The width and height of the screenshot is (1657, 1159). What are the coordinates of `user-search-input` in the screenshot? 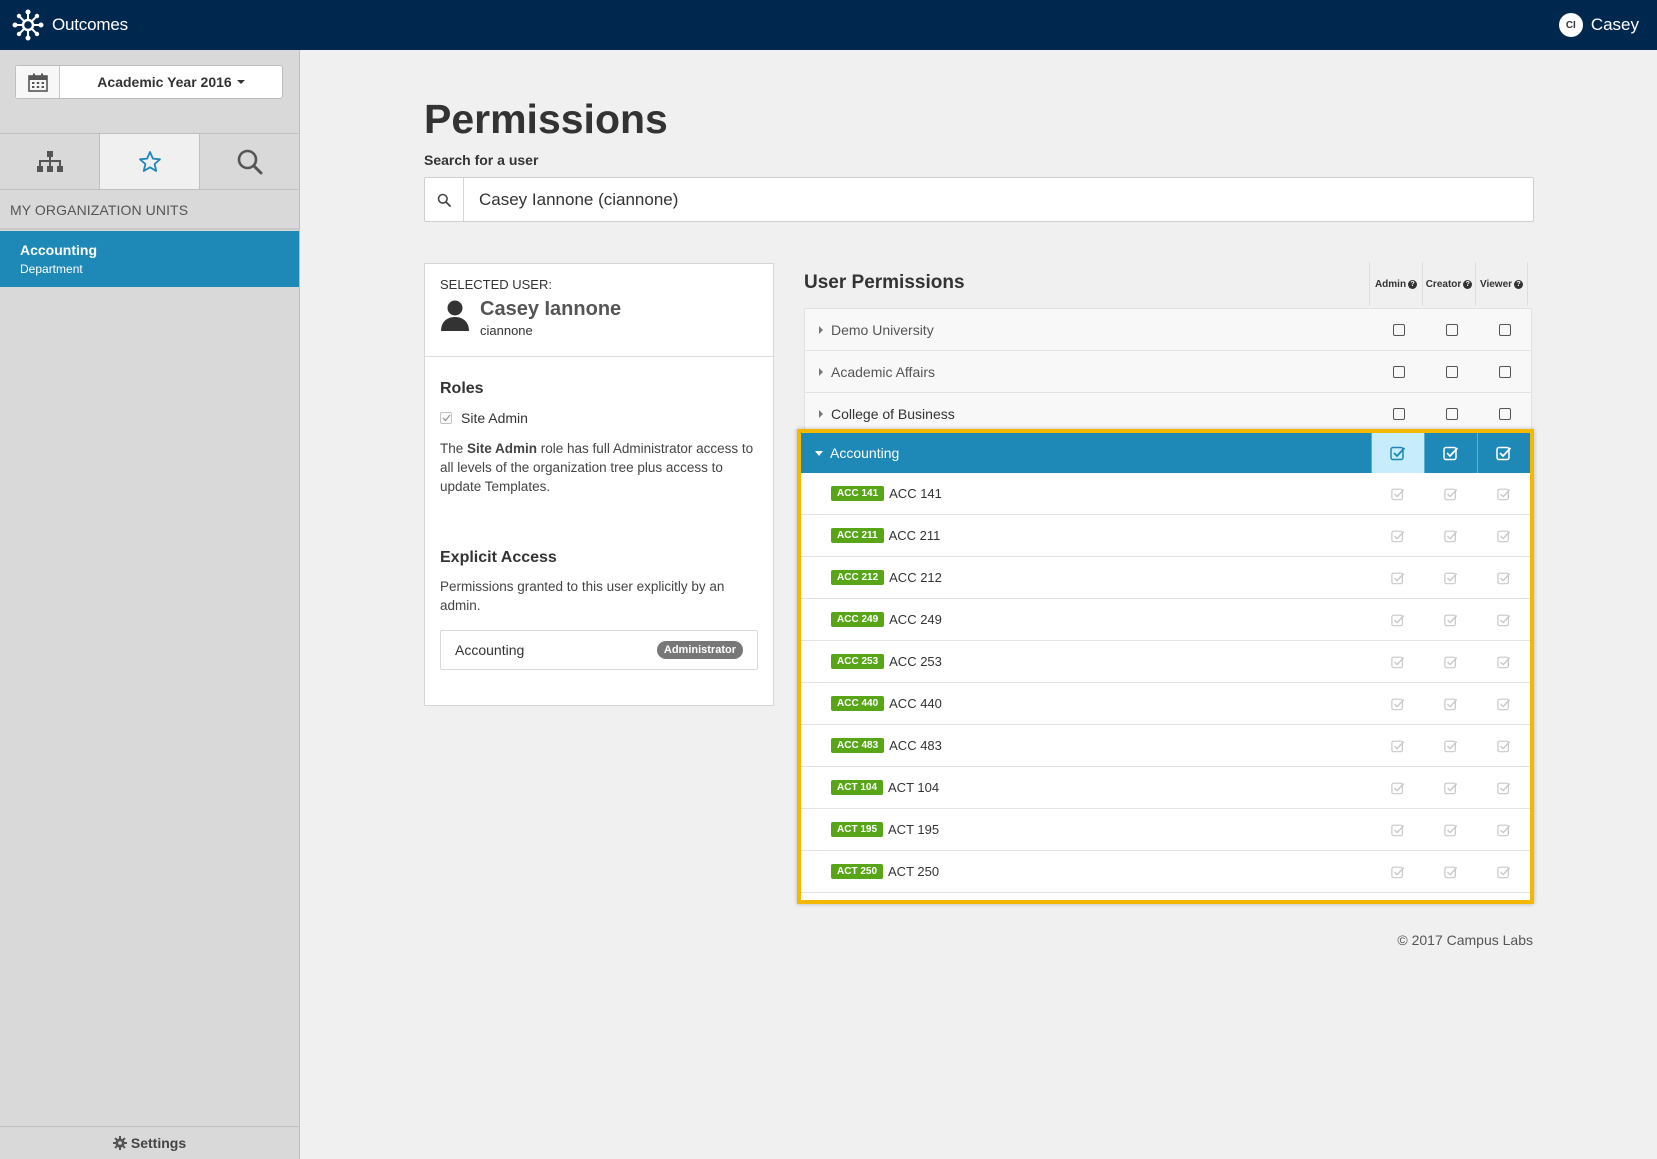 It's located at (998, 199).